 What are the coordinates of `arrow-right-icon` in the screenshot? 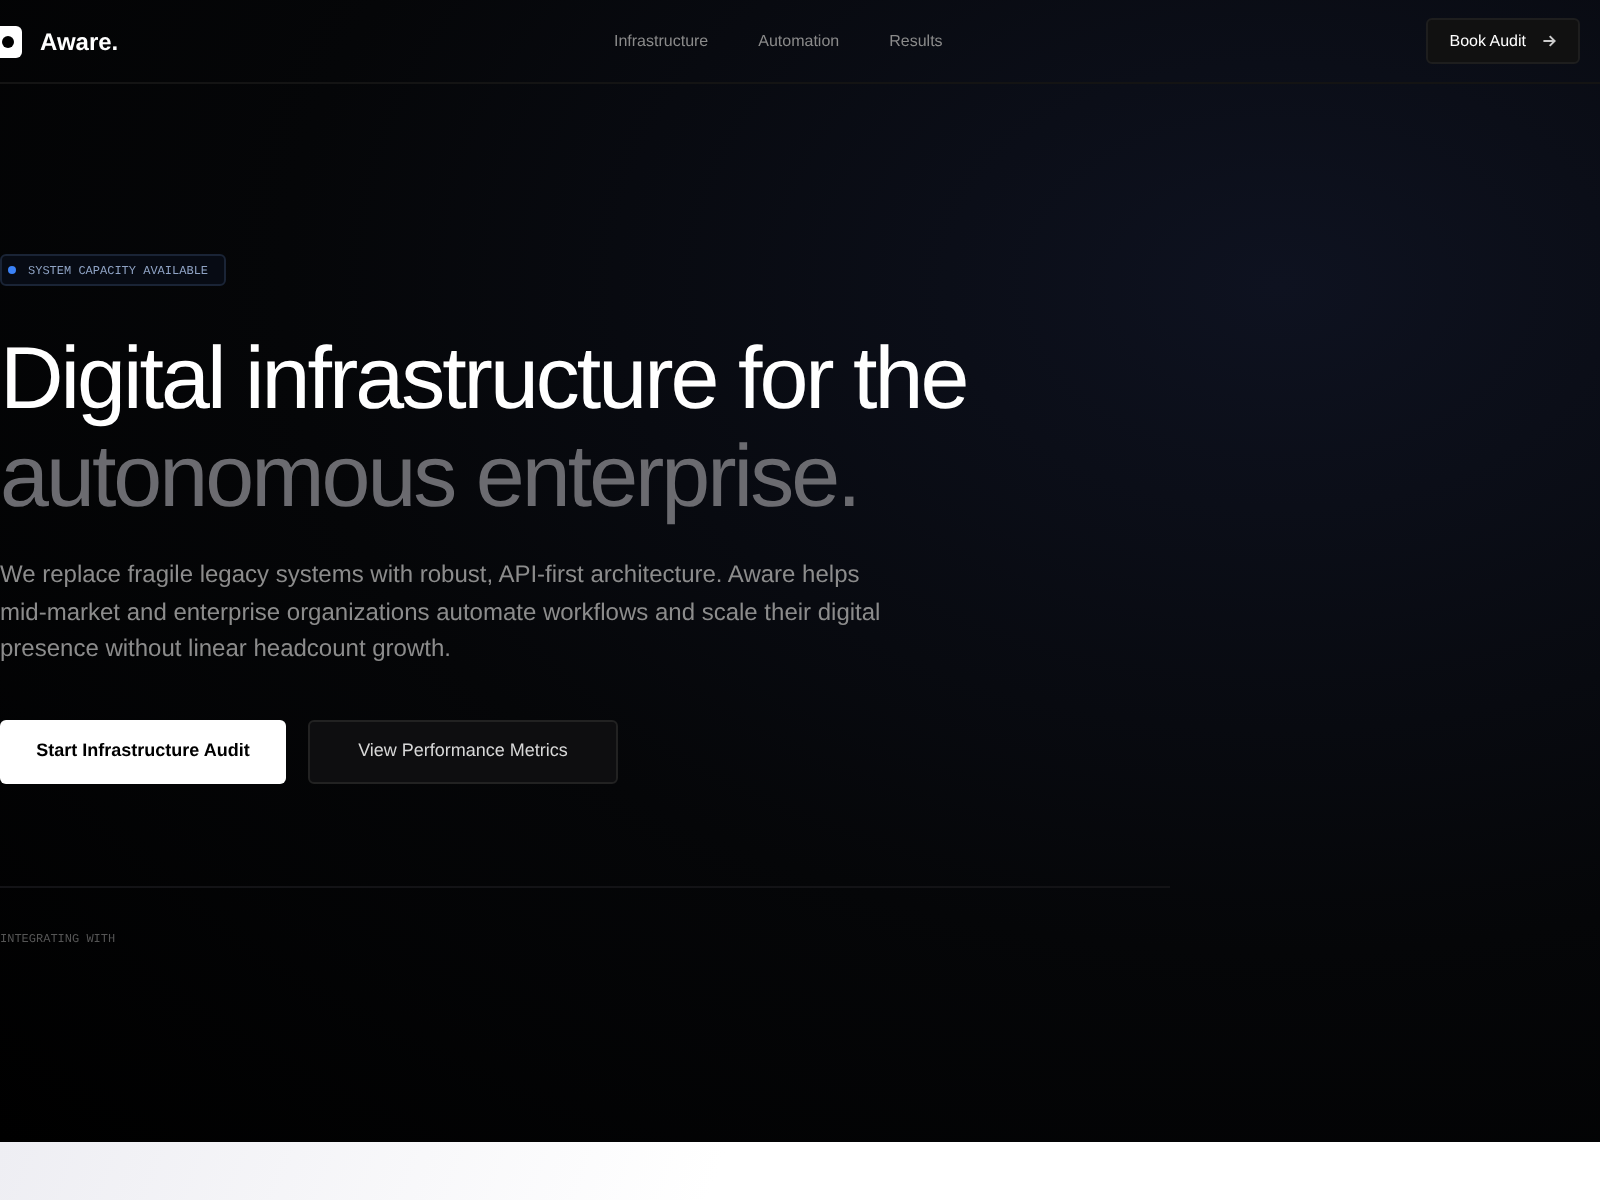 It's located at (1549, 41).